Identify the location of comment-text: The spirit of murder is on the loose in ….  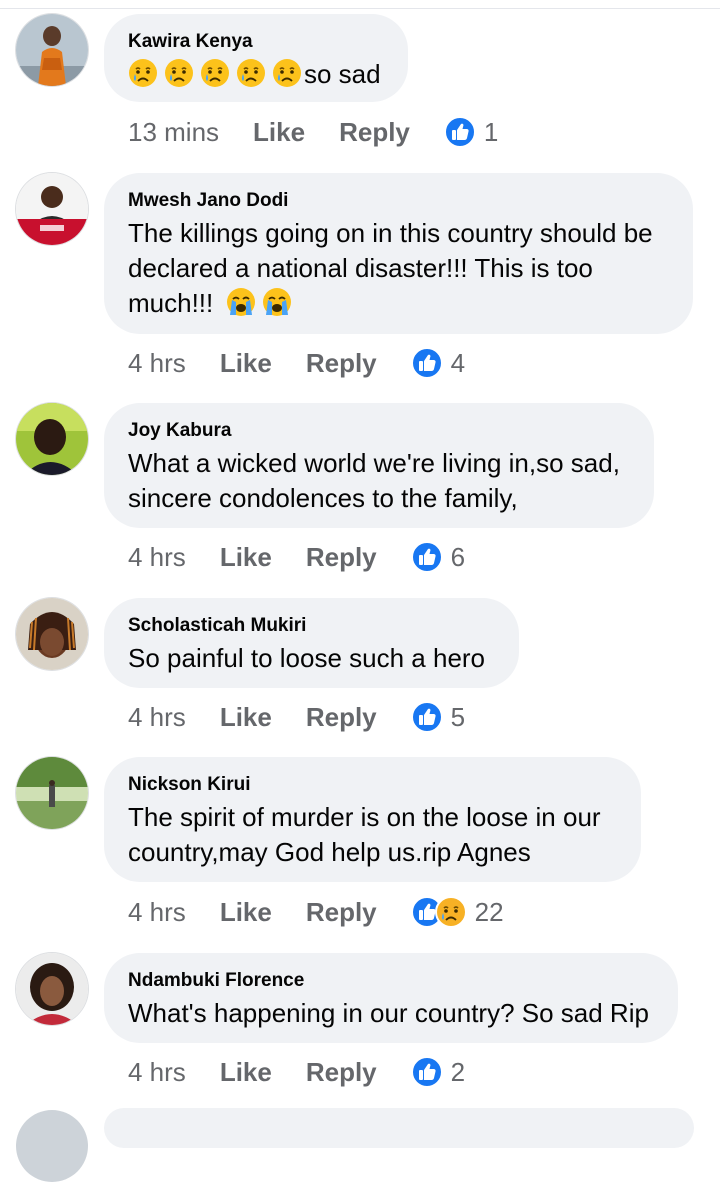
(372, 835).